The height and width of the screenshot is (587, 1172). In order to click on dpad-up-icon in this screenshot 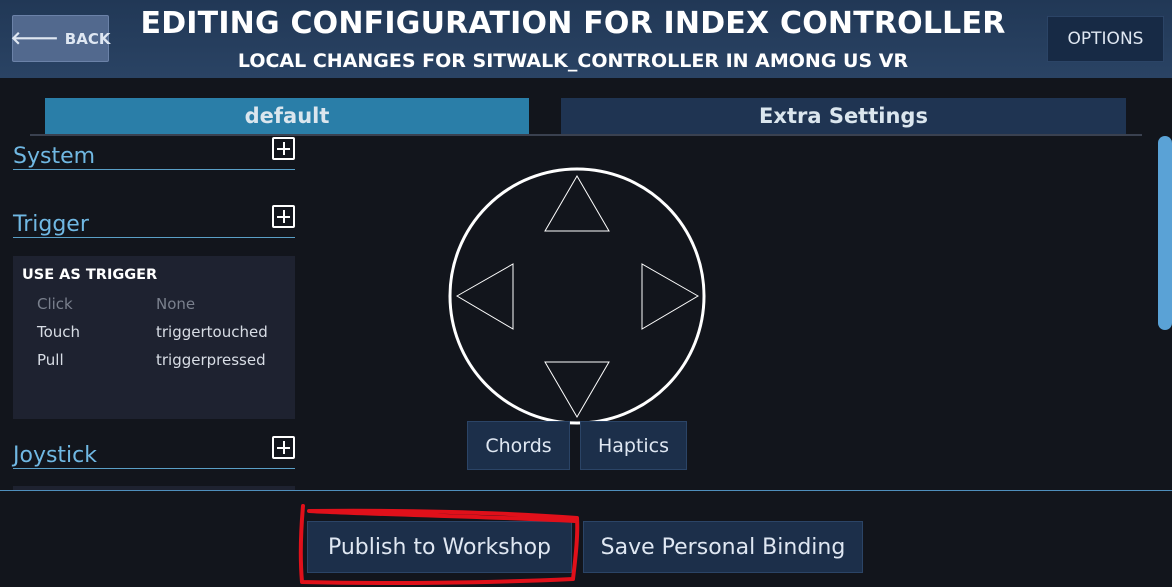, I will do `click(577, 203)`.